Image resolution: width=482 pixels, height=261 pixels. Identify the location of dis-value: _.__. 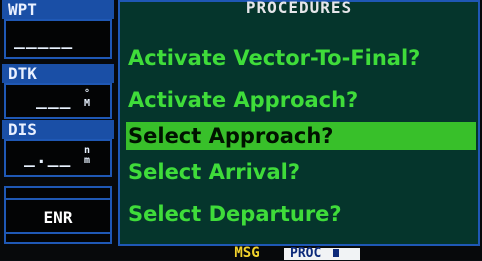
(48, 157).